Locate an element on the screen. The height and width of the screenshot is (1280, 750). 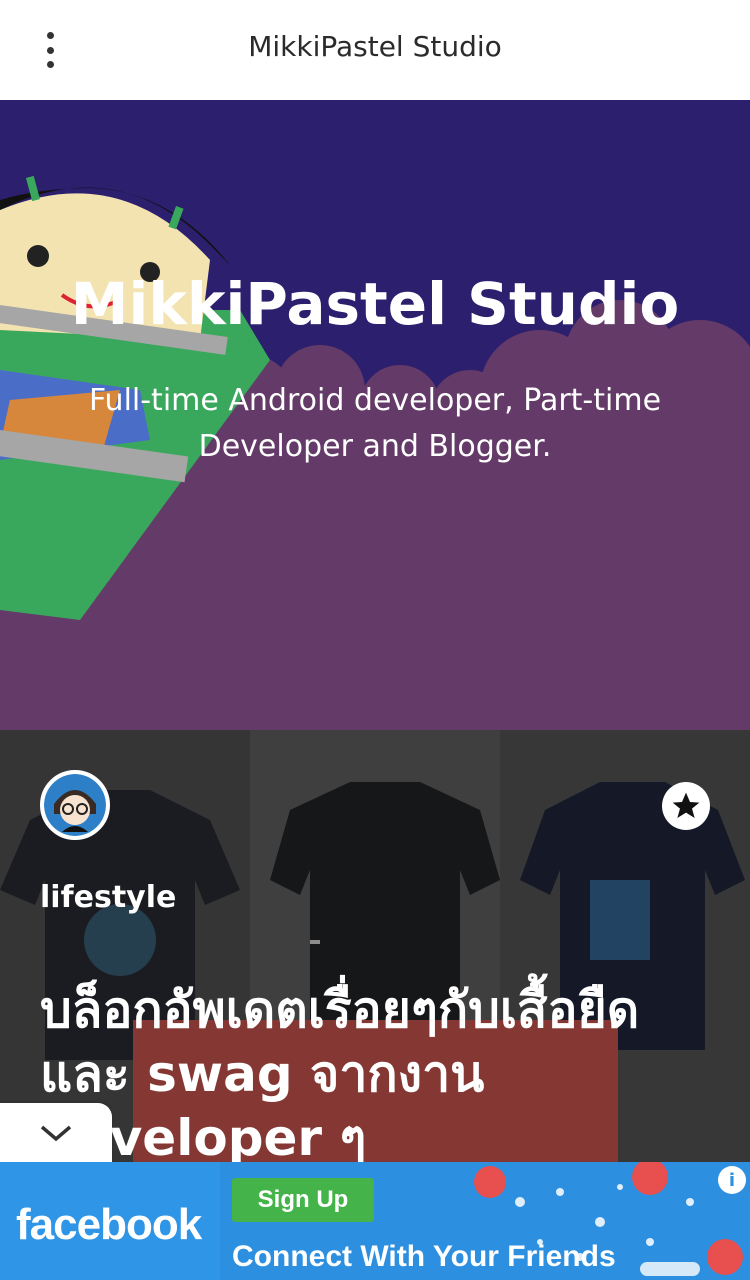
author-avatar is located at coordinates (75, 805).